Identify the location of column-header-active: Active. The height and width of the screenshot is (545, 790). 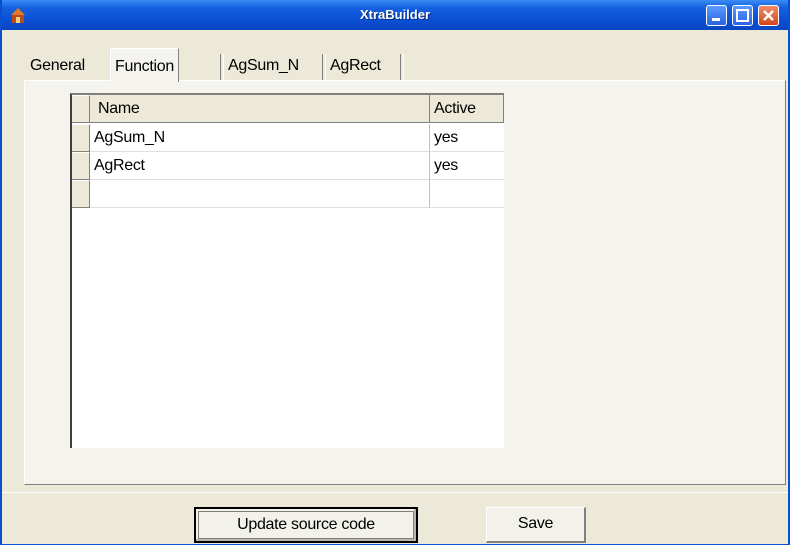
(467, 109).